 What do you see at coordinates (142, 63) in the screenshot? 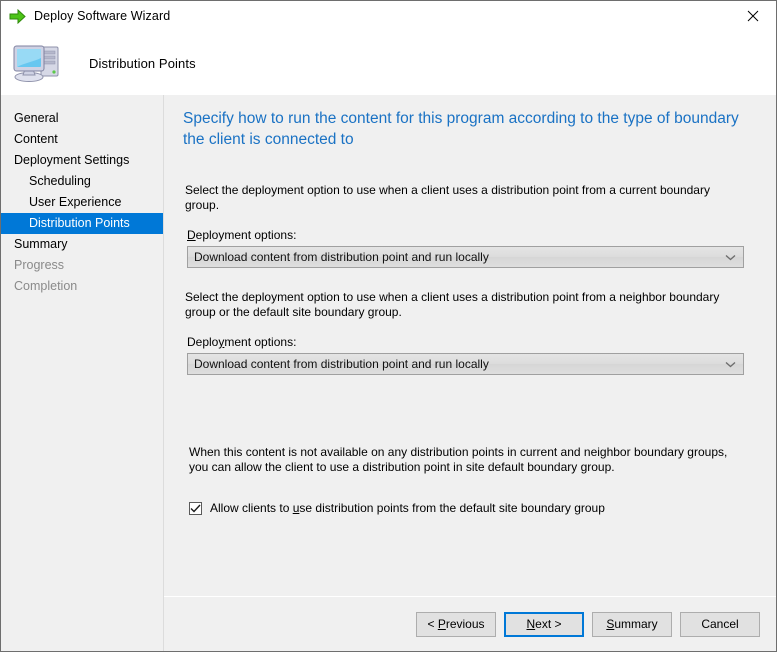
I see `page-title: Distribution Points` at bounding box center [142, 63].